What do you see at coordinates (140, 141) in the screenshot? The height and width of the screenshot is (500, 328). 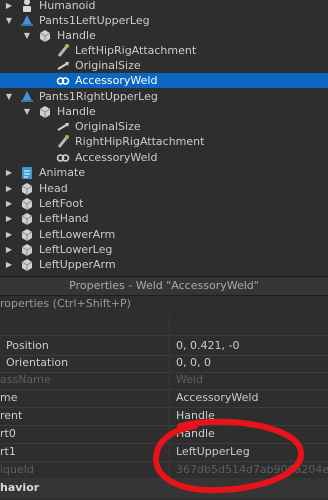 I see `tree-item-label: RightHipRigAttachment` at bounding box center [140, 141].